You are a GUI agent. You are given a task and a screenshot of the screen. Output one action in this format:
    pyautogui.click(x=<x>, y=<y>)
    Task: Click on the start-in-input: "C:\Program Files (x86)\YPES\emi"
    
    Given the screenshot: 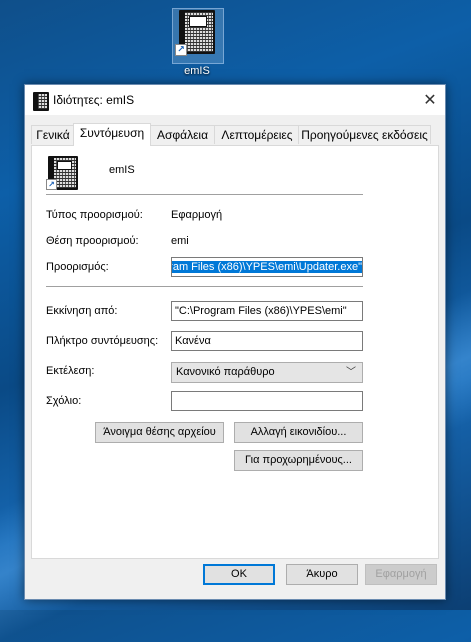 What is the action you would take?
    pyautogui.click(x=267, y=311)
    